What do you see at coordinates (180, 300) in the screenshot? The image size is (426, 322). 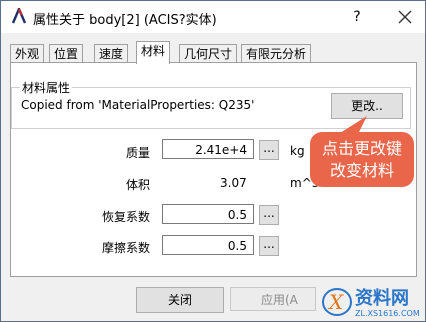 I see `close-dialog-button: 关闭` at bounding box center [180, 300].